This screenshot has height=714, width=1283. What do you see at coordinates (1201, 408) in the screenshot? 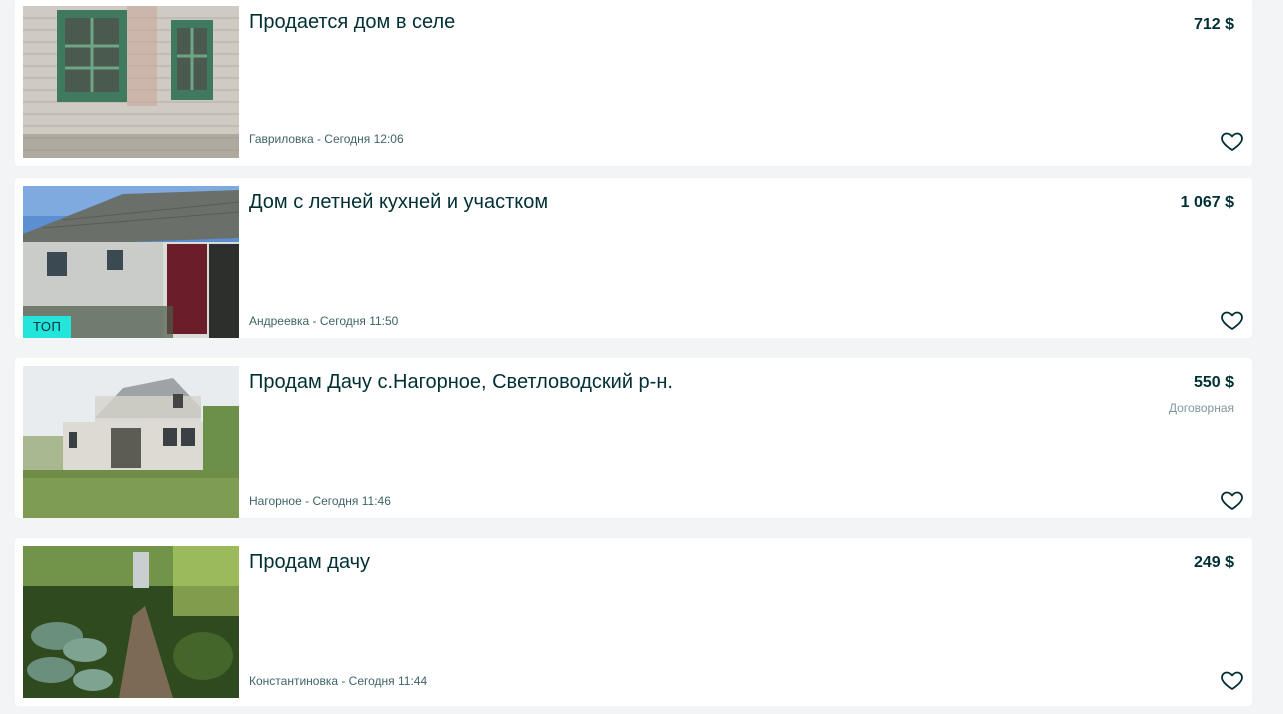
I see `price-negotiable-note: Договорная` at bounding box center [1201, 408].